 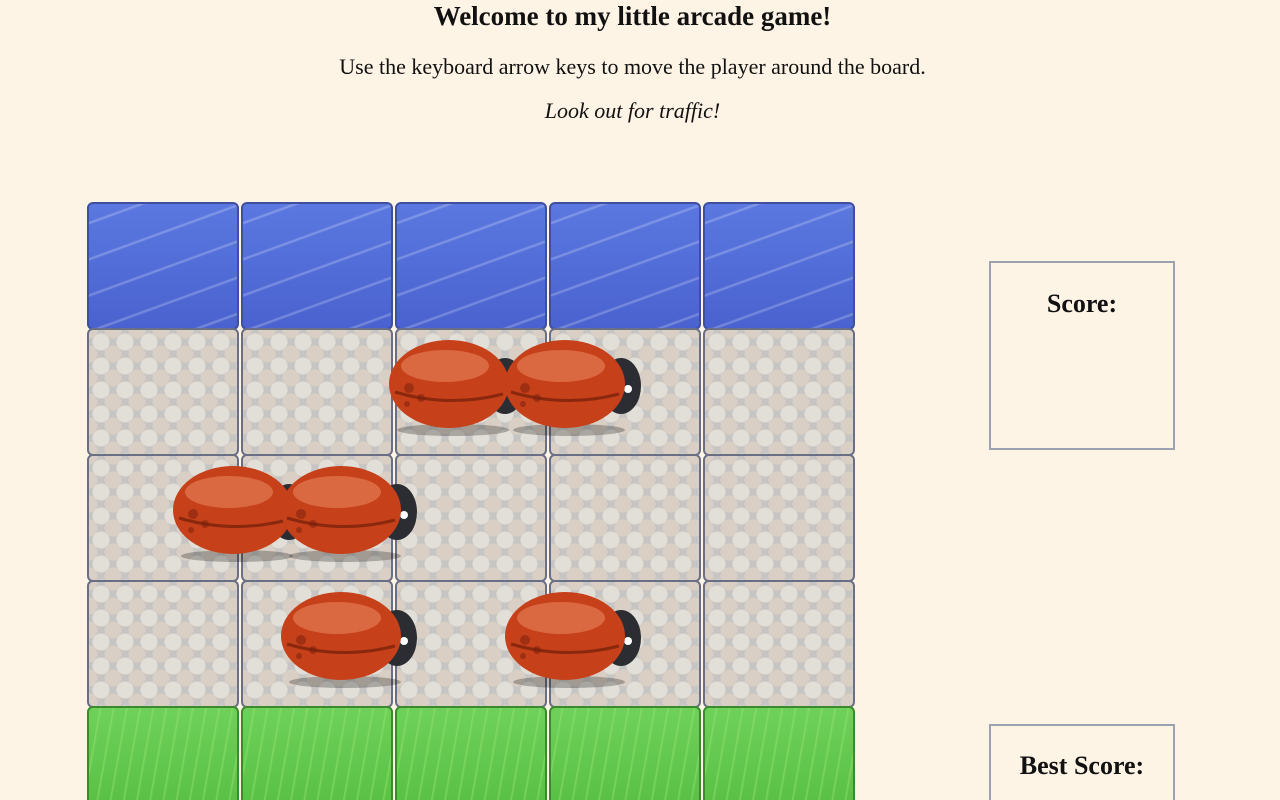 What do you see at coordinates (632, 16) in the screenshot?
I see `page-title: Welcome to my little arcade game!` at bounding box center [632, 16].